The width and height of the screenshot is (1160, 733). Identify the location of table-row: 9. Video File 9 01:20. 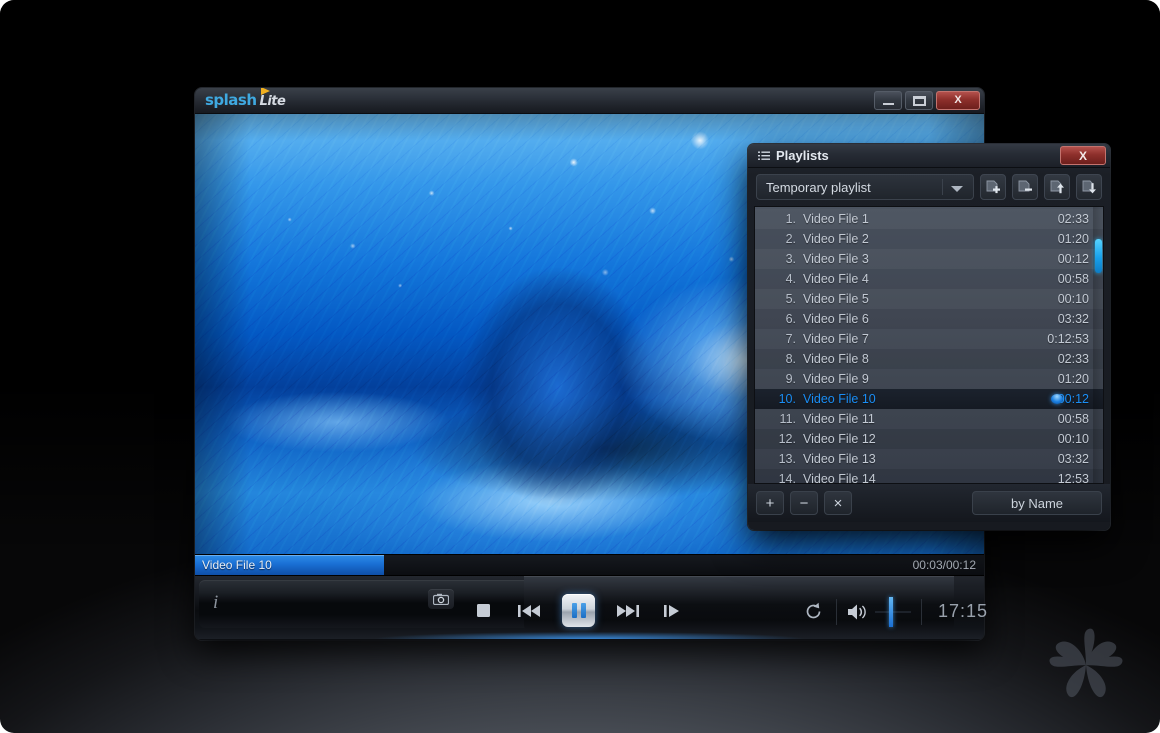
(929, 379).